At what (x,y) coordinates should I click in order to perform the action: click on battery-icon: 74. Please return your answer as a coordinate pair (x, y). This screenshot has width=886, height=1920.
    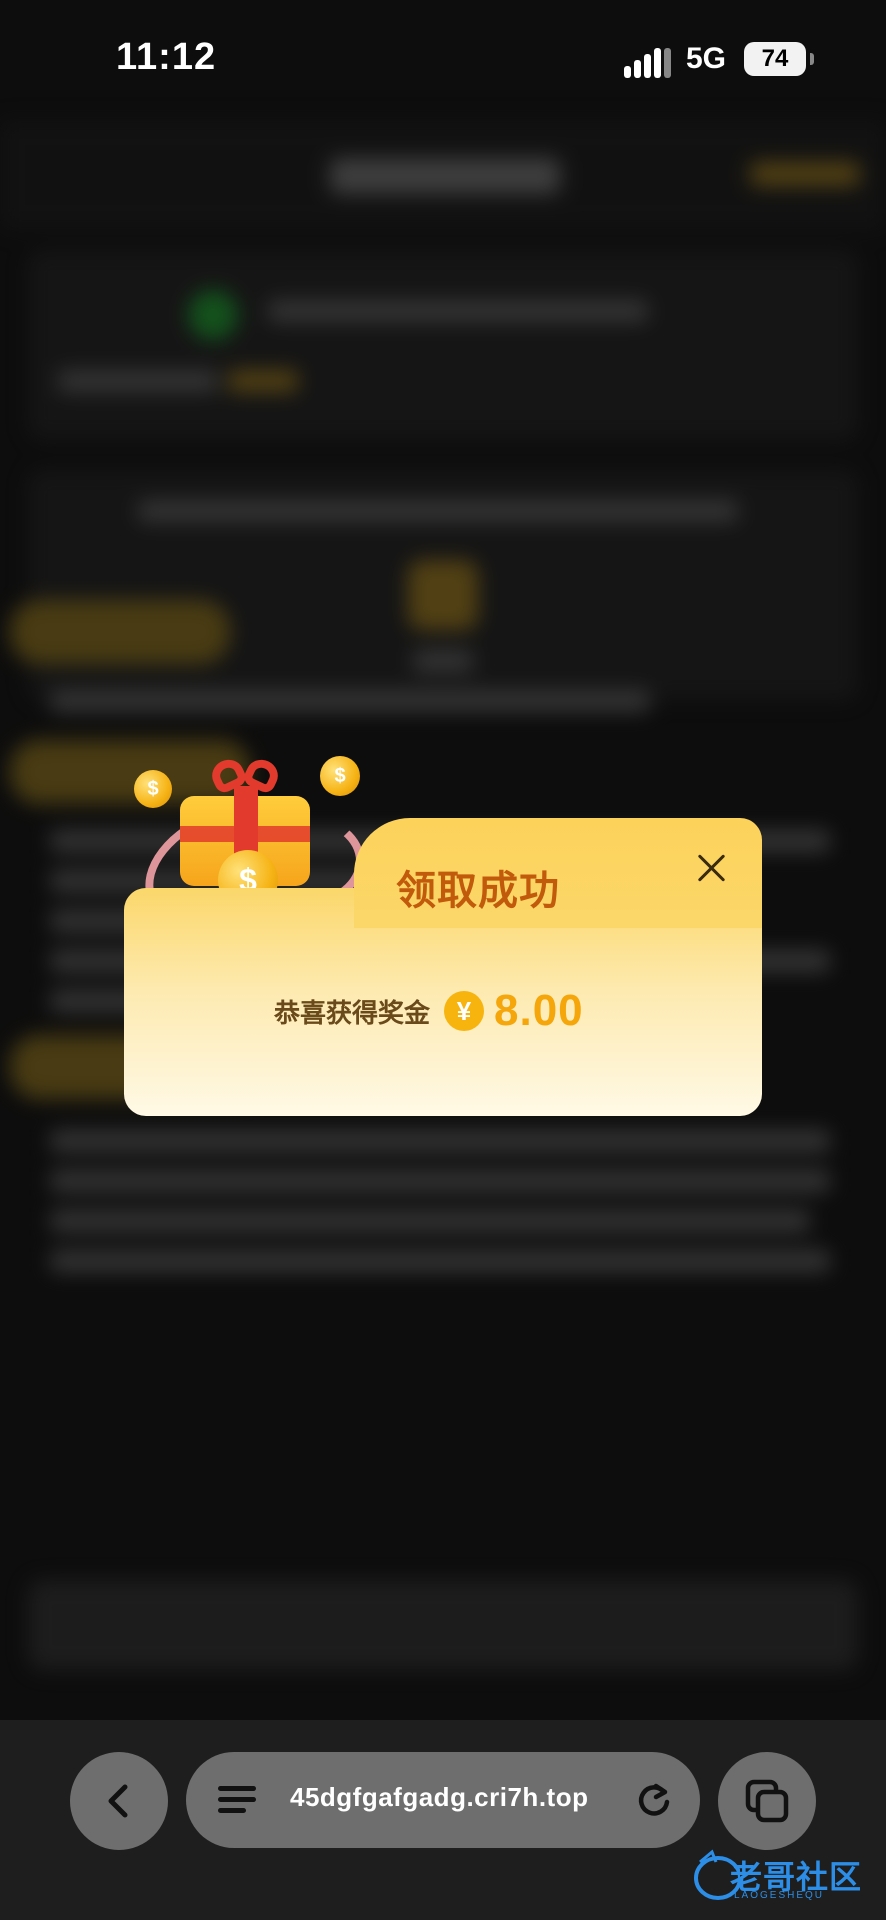
    Looking at the image, I should click on (779, 59).